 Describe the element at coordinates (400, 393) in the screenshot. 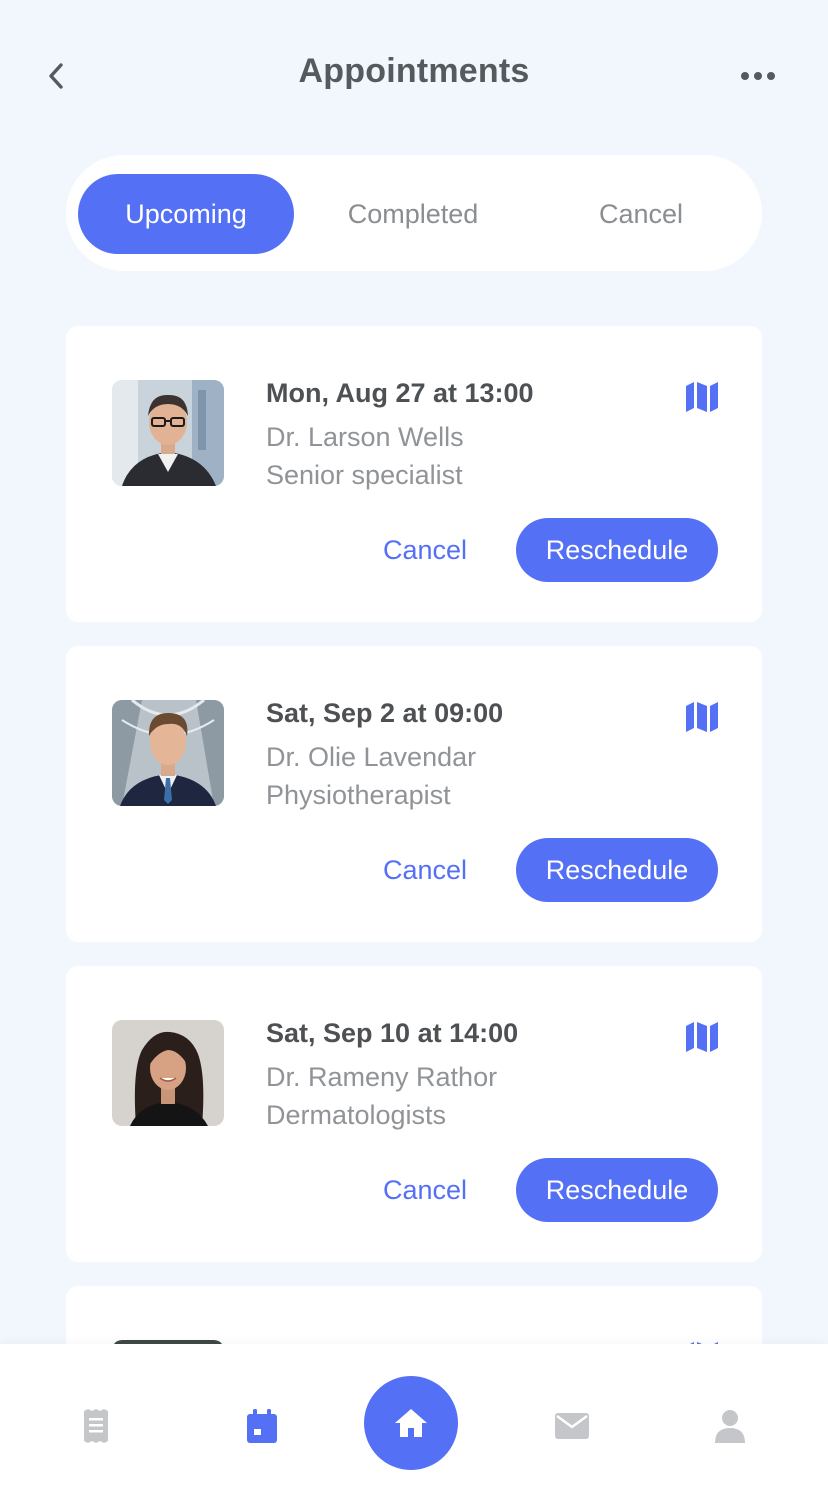

I see `appointment-date: Mon, Aug 27 at 13:00` at that location.